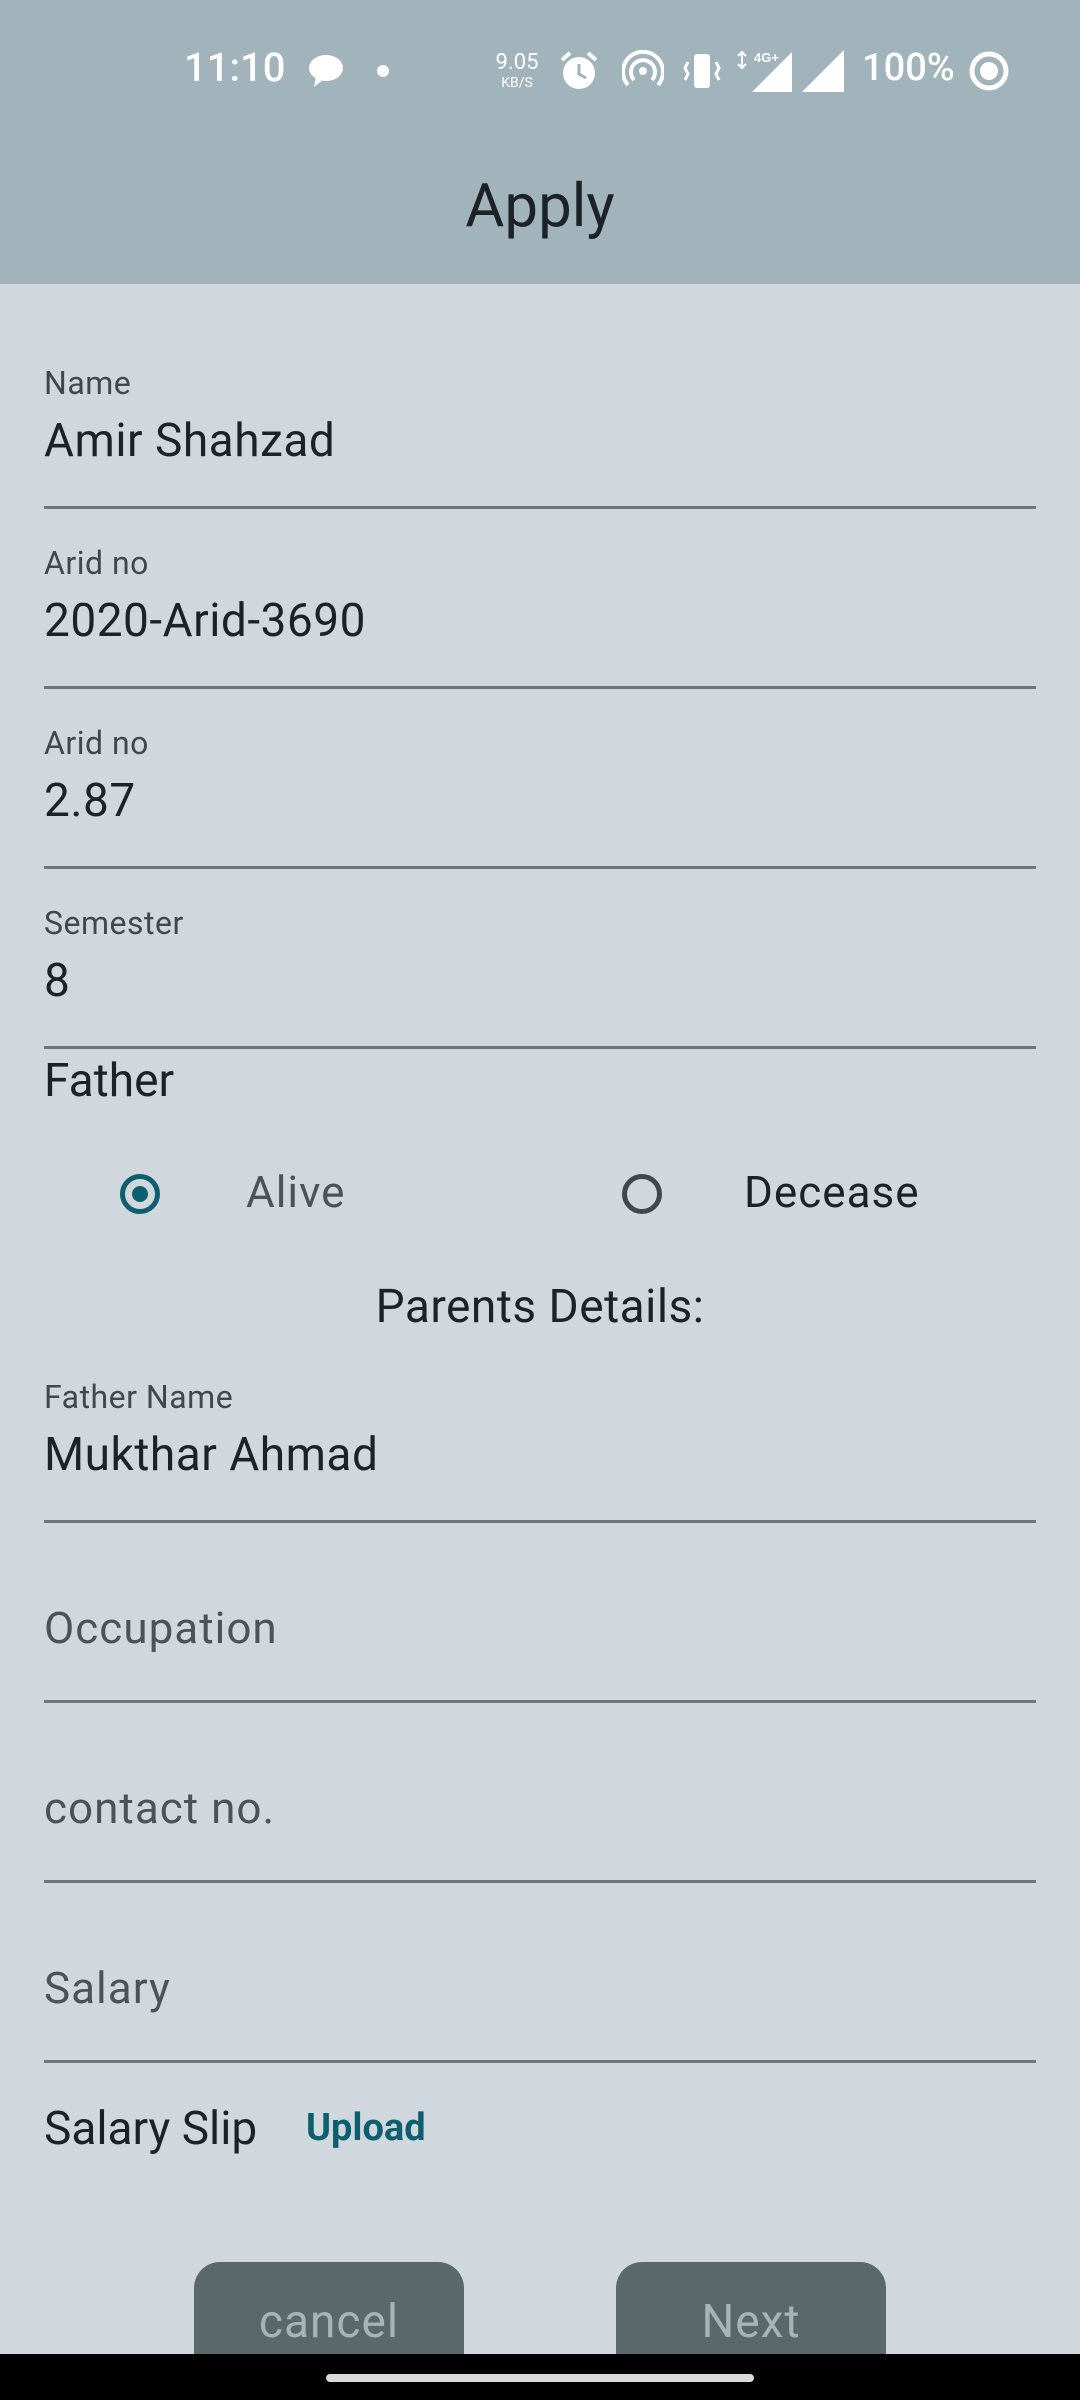 The width and height of the screenshot is (1080, 2400). I want to click on chat-bubble-icon, so click(326, 71).